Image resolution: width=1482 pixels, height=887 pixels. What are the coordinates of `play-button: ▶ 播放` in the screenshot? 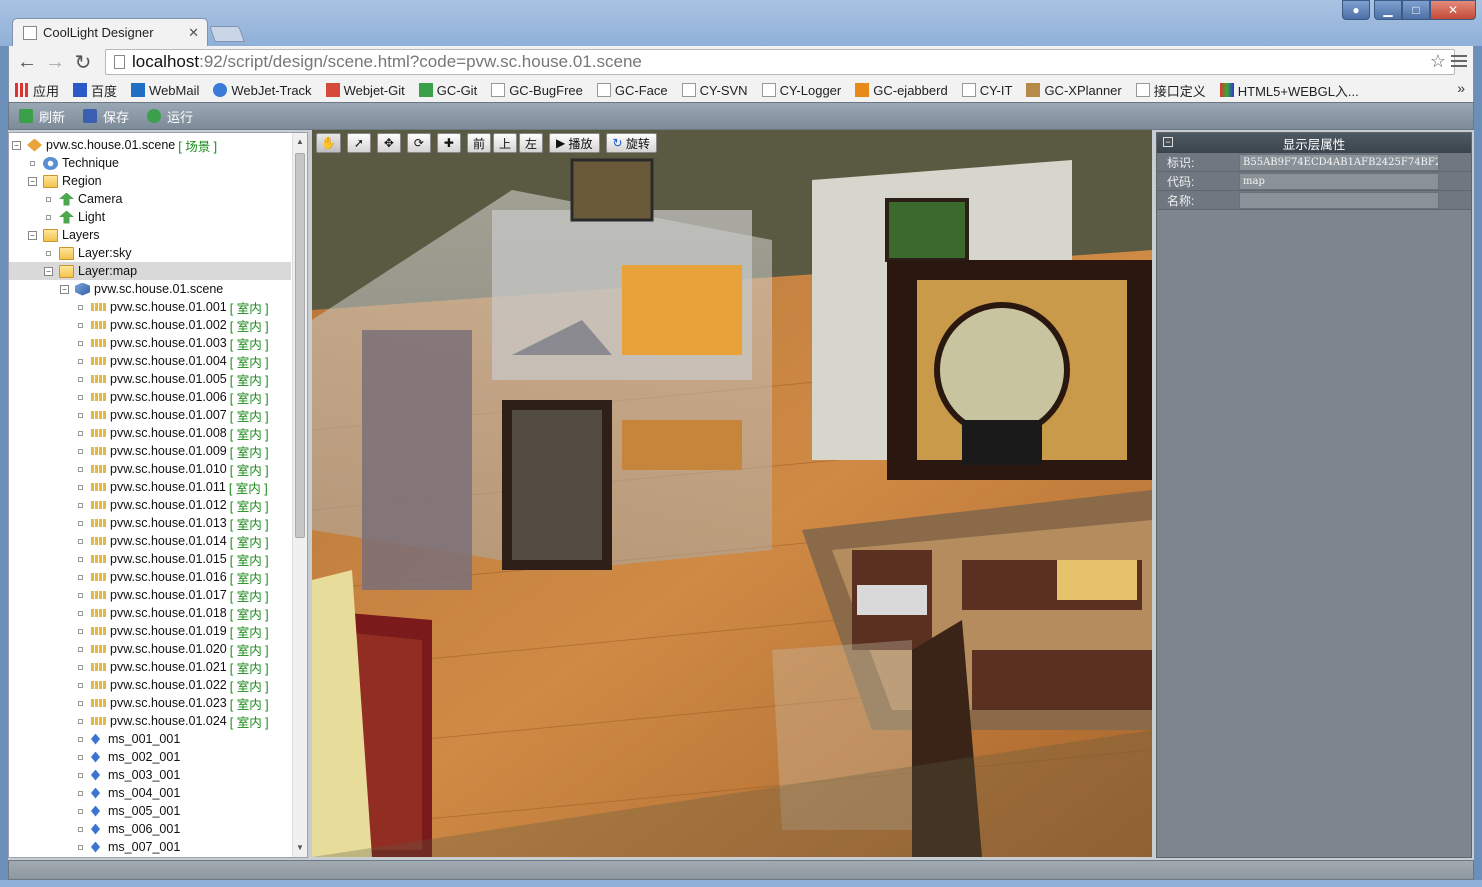 It's located at (574, 143).